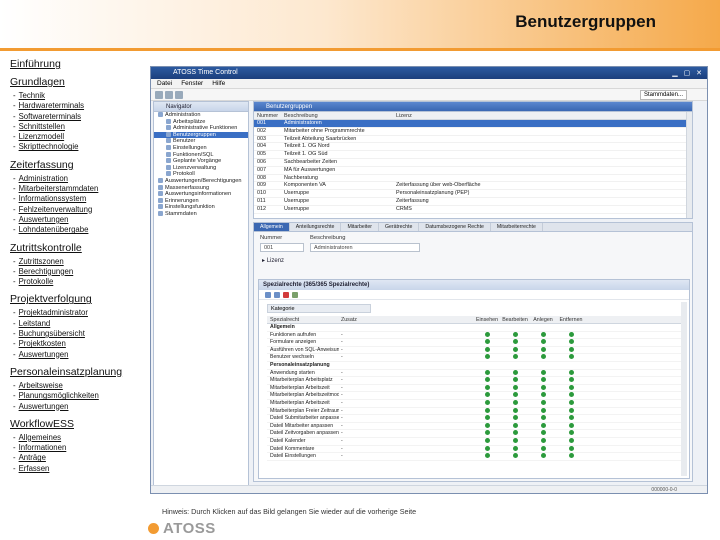 This screenshot has width=720, height=540. What do you see at coordinates (487, 319) in the screenshot?
I see `column-header: Einsehen` at bounding box center [487, 319].